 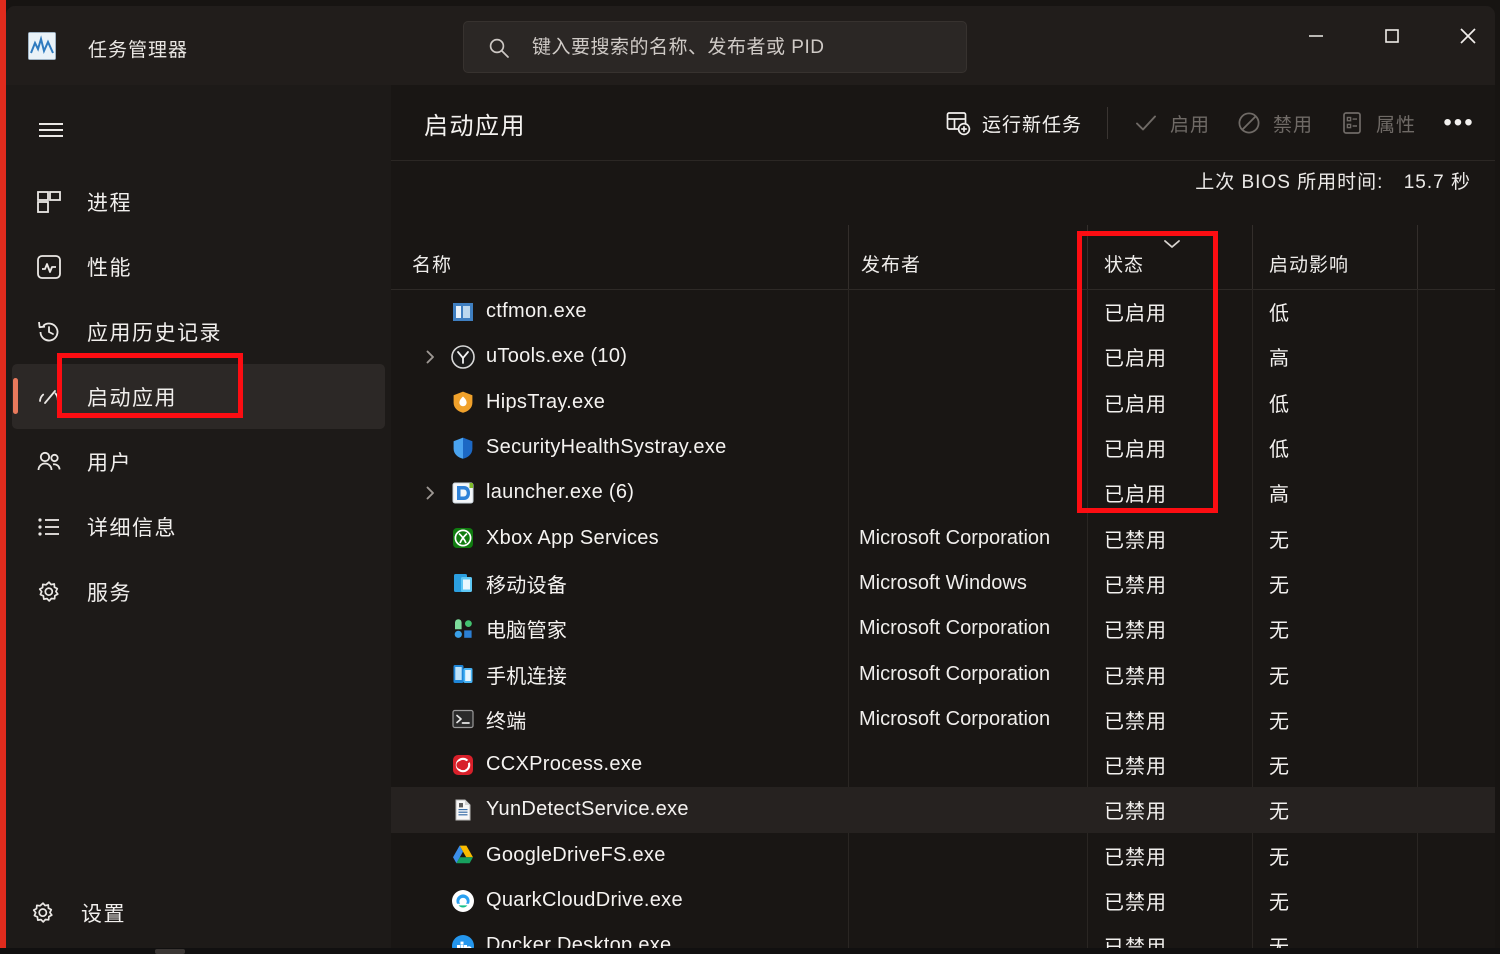 I want to click on row-impact: 低, so click(x=1279, y=404).